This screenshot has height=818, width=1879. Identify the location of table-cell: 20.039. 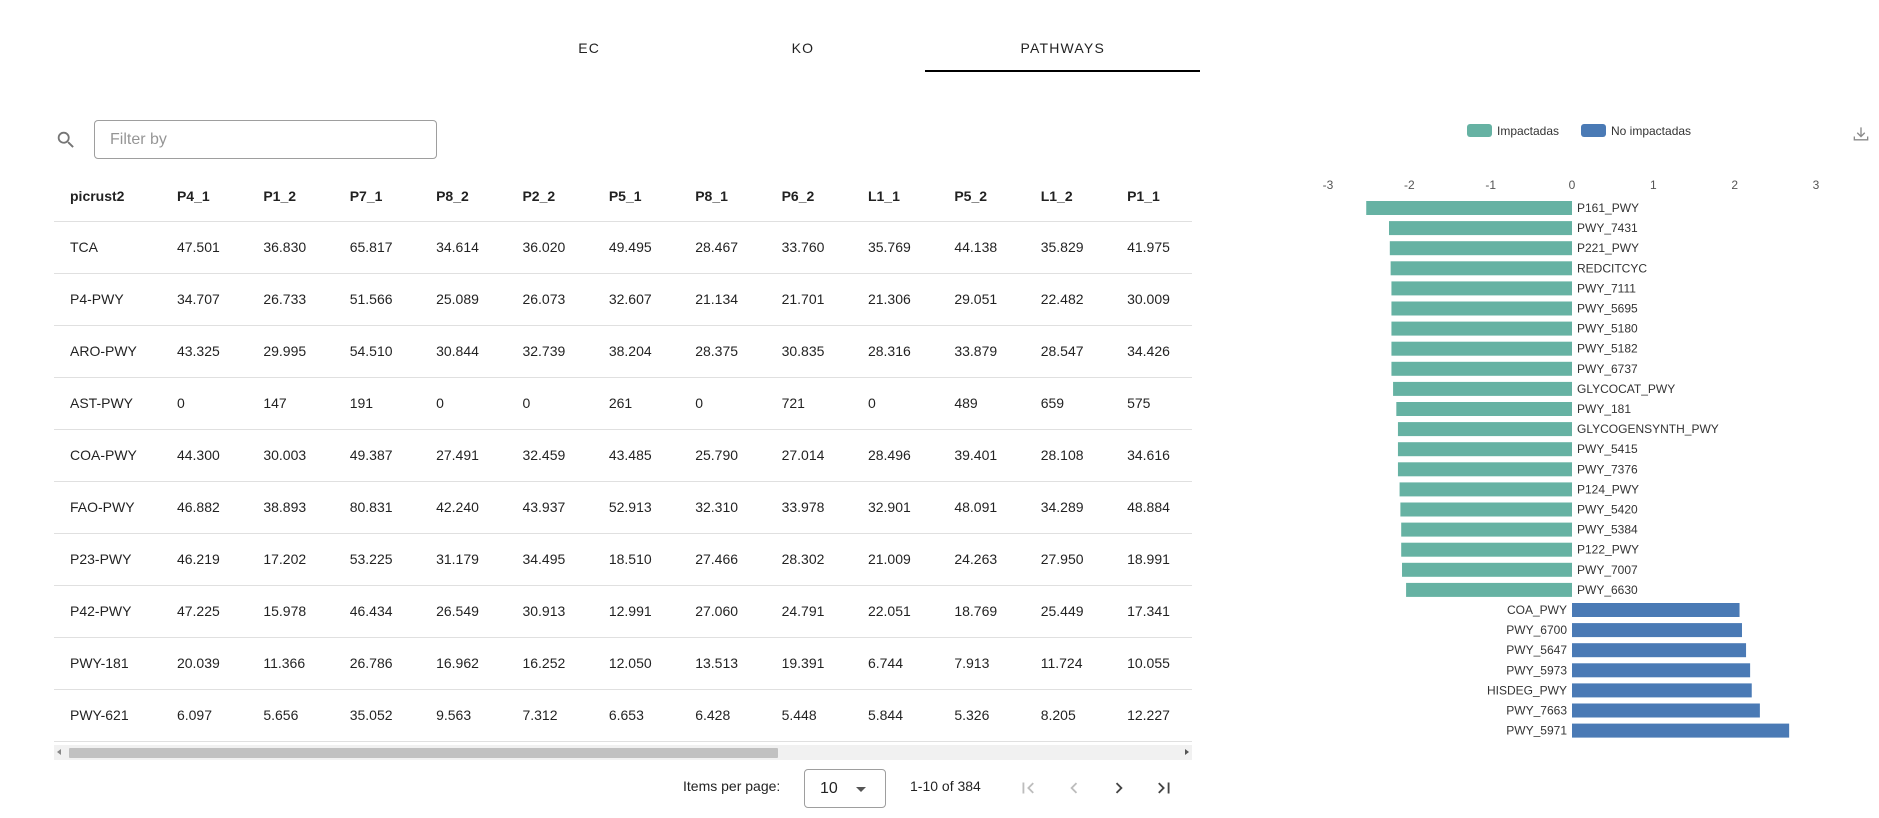
(204, 663).